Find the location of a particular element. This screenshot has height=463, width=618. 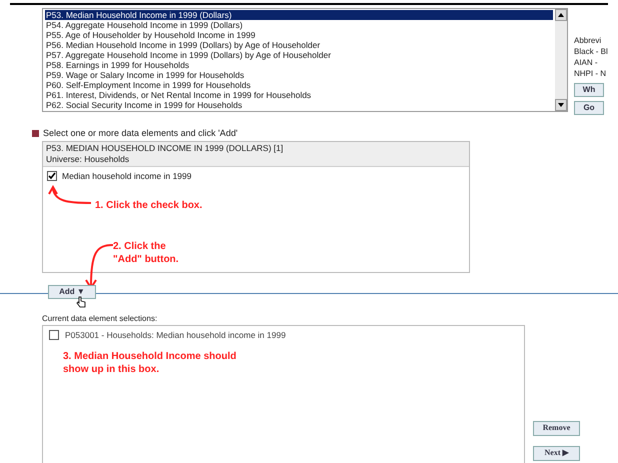

callout-text: 2. Click the "Add" button. is located at coordinates (146, 253).